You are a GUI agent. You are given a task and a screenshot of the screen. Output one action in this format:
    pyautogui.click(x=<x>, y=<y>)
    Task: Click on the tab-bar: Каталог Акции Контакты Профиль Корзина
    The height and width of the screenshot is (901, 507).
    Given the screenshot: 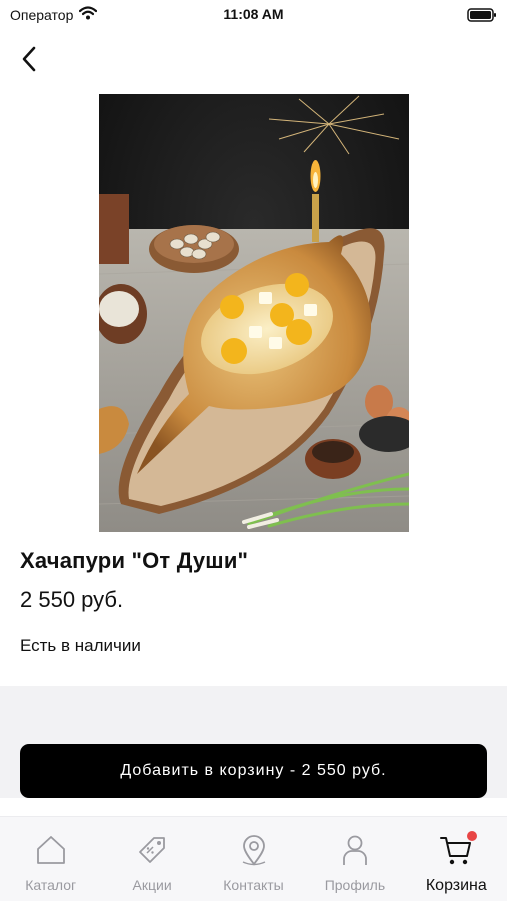 What is the action you would take?
    pyautogui.click(x=253, y=858)
    